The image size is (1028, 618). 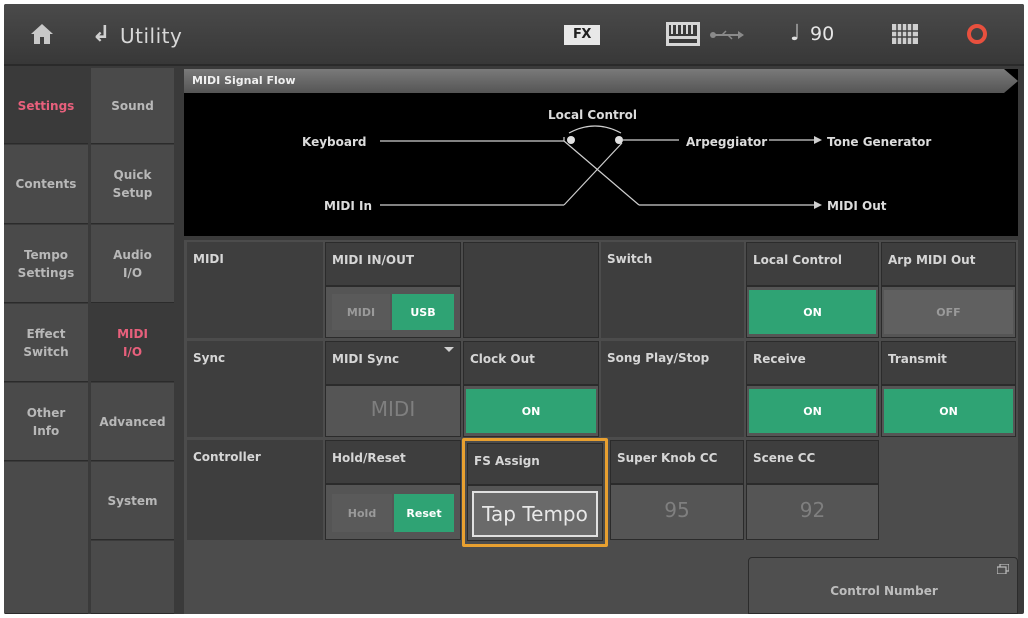 What do you see at coordinates (361, 312) in the screenshot?
I see `midi-option-button: MIDI` at bounding box center [361, 312].